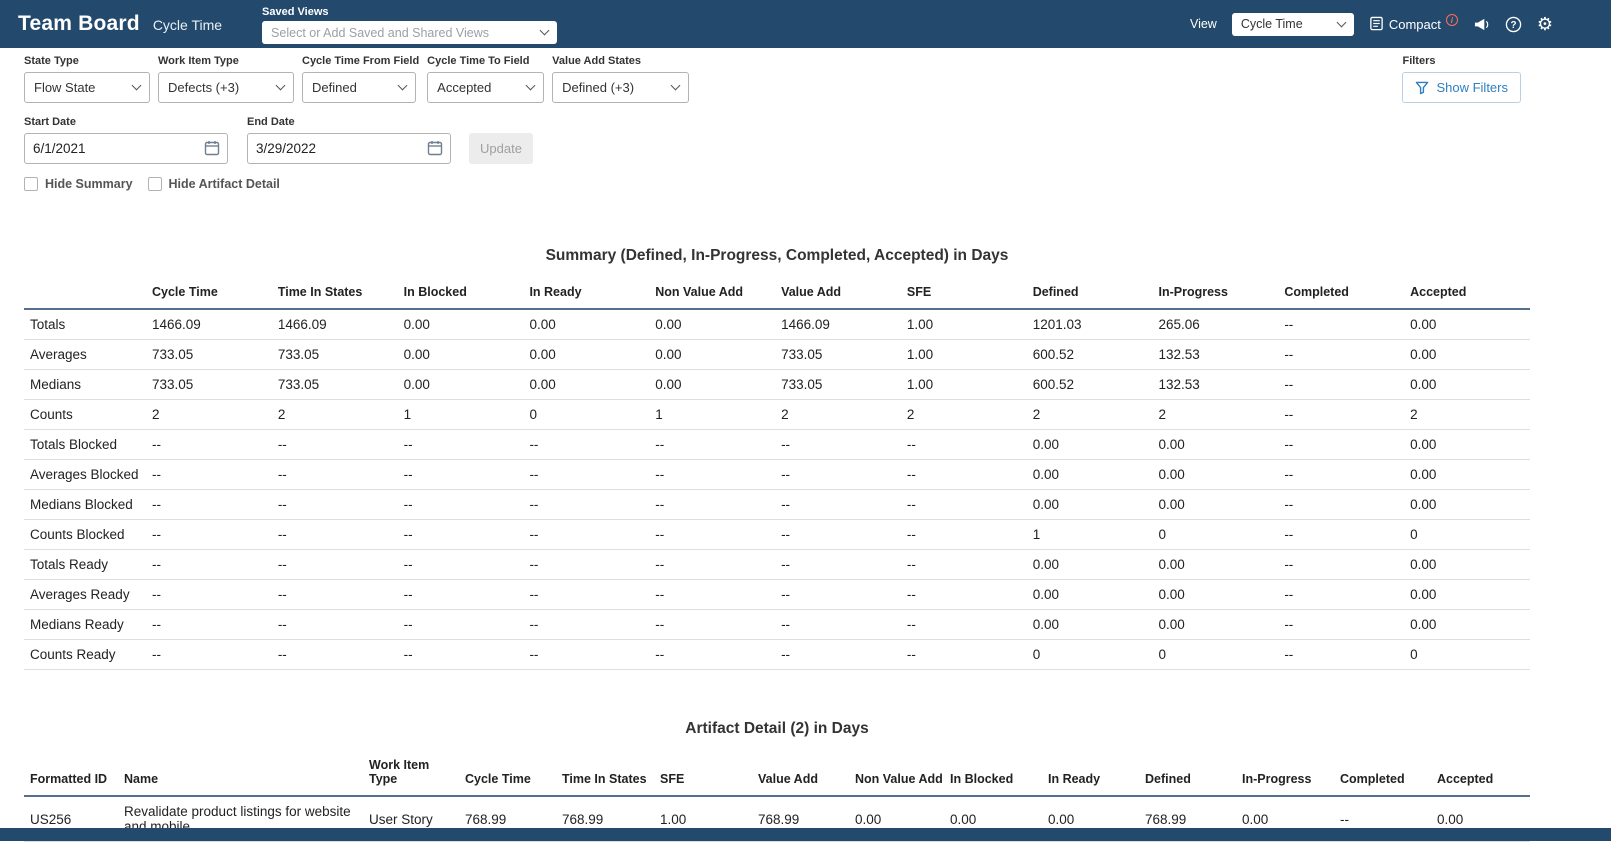  What do you see at coordinates (1545, 24) in the screenshot?
I see `gear-icon: ⚙` at bounding box center [1545, 24].